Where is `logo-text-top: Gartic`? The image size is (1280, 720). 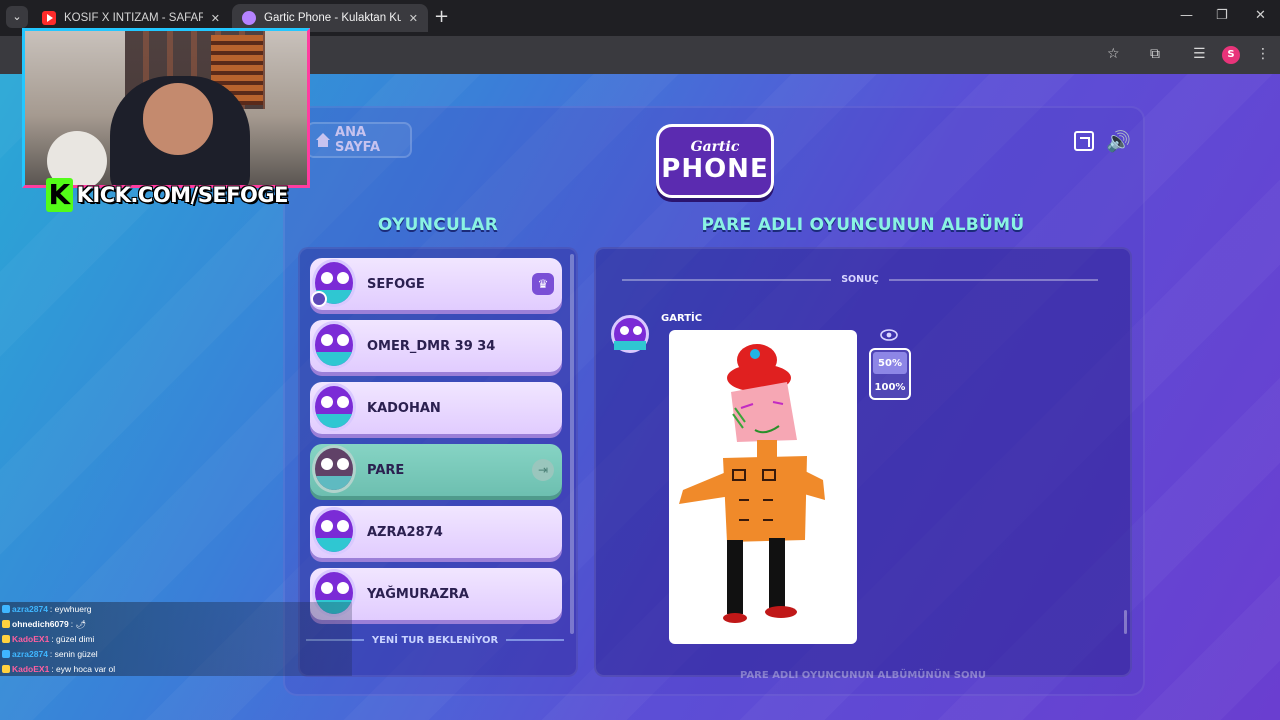 logo-text-top: Gartic is located at coordinates (715, 147).